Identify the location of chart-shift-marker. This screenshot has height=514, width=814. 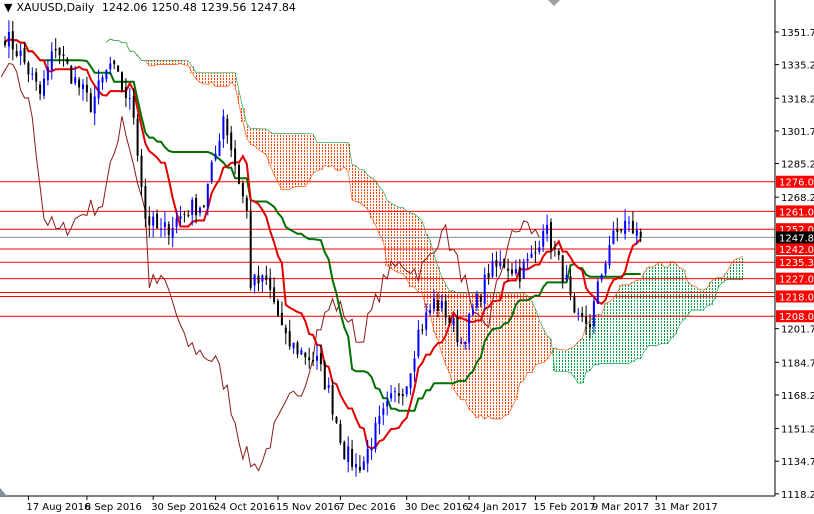
(3, 492).